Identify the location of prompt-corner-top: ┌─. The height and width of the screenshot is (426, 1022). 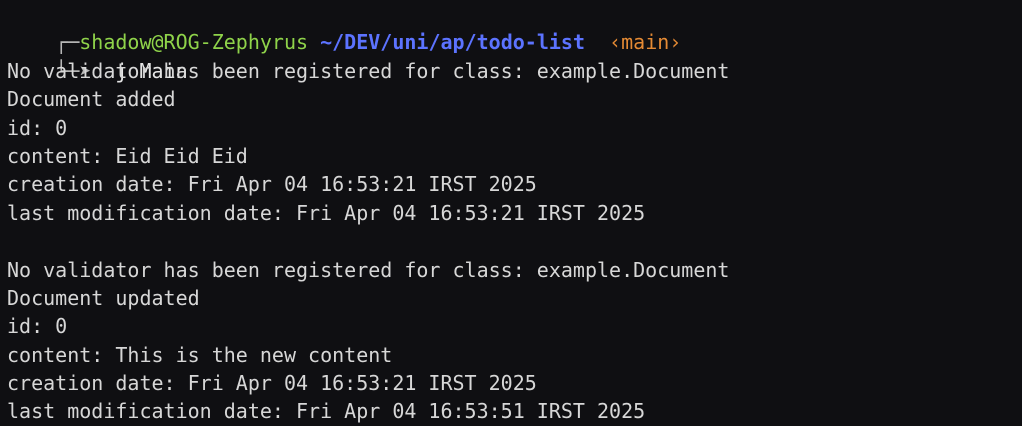
(67, 42).